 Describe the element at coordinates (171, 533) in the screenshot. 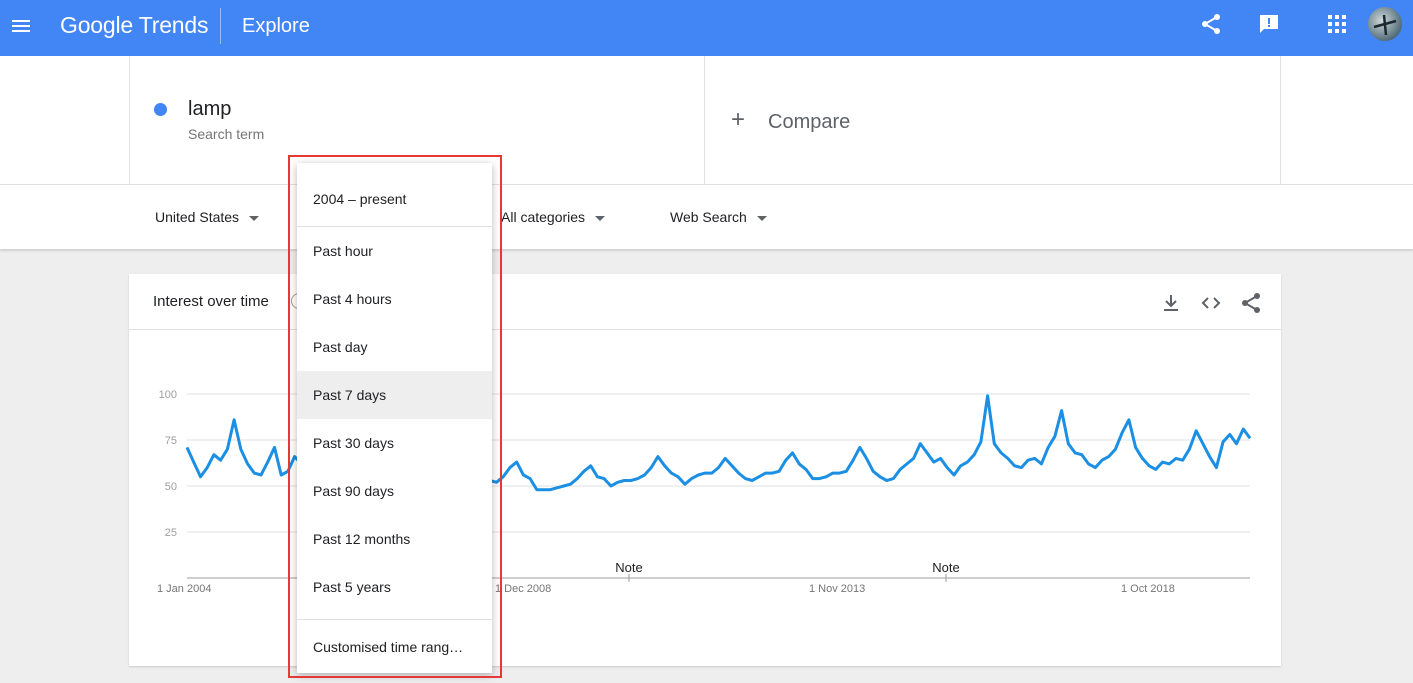

I see `y-tick-label: 25` at that location.